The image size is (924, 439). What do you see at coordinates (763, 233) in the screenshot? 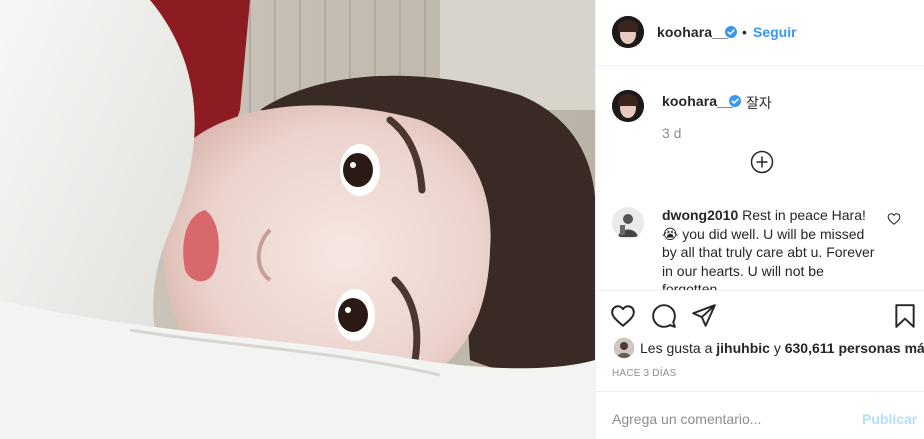
I see `comment-text-line: 😭 you did well. U will be missed` at bounding box center [763, 233].